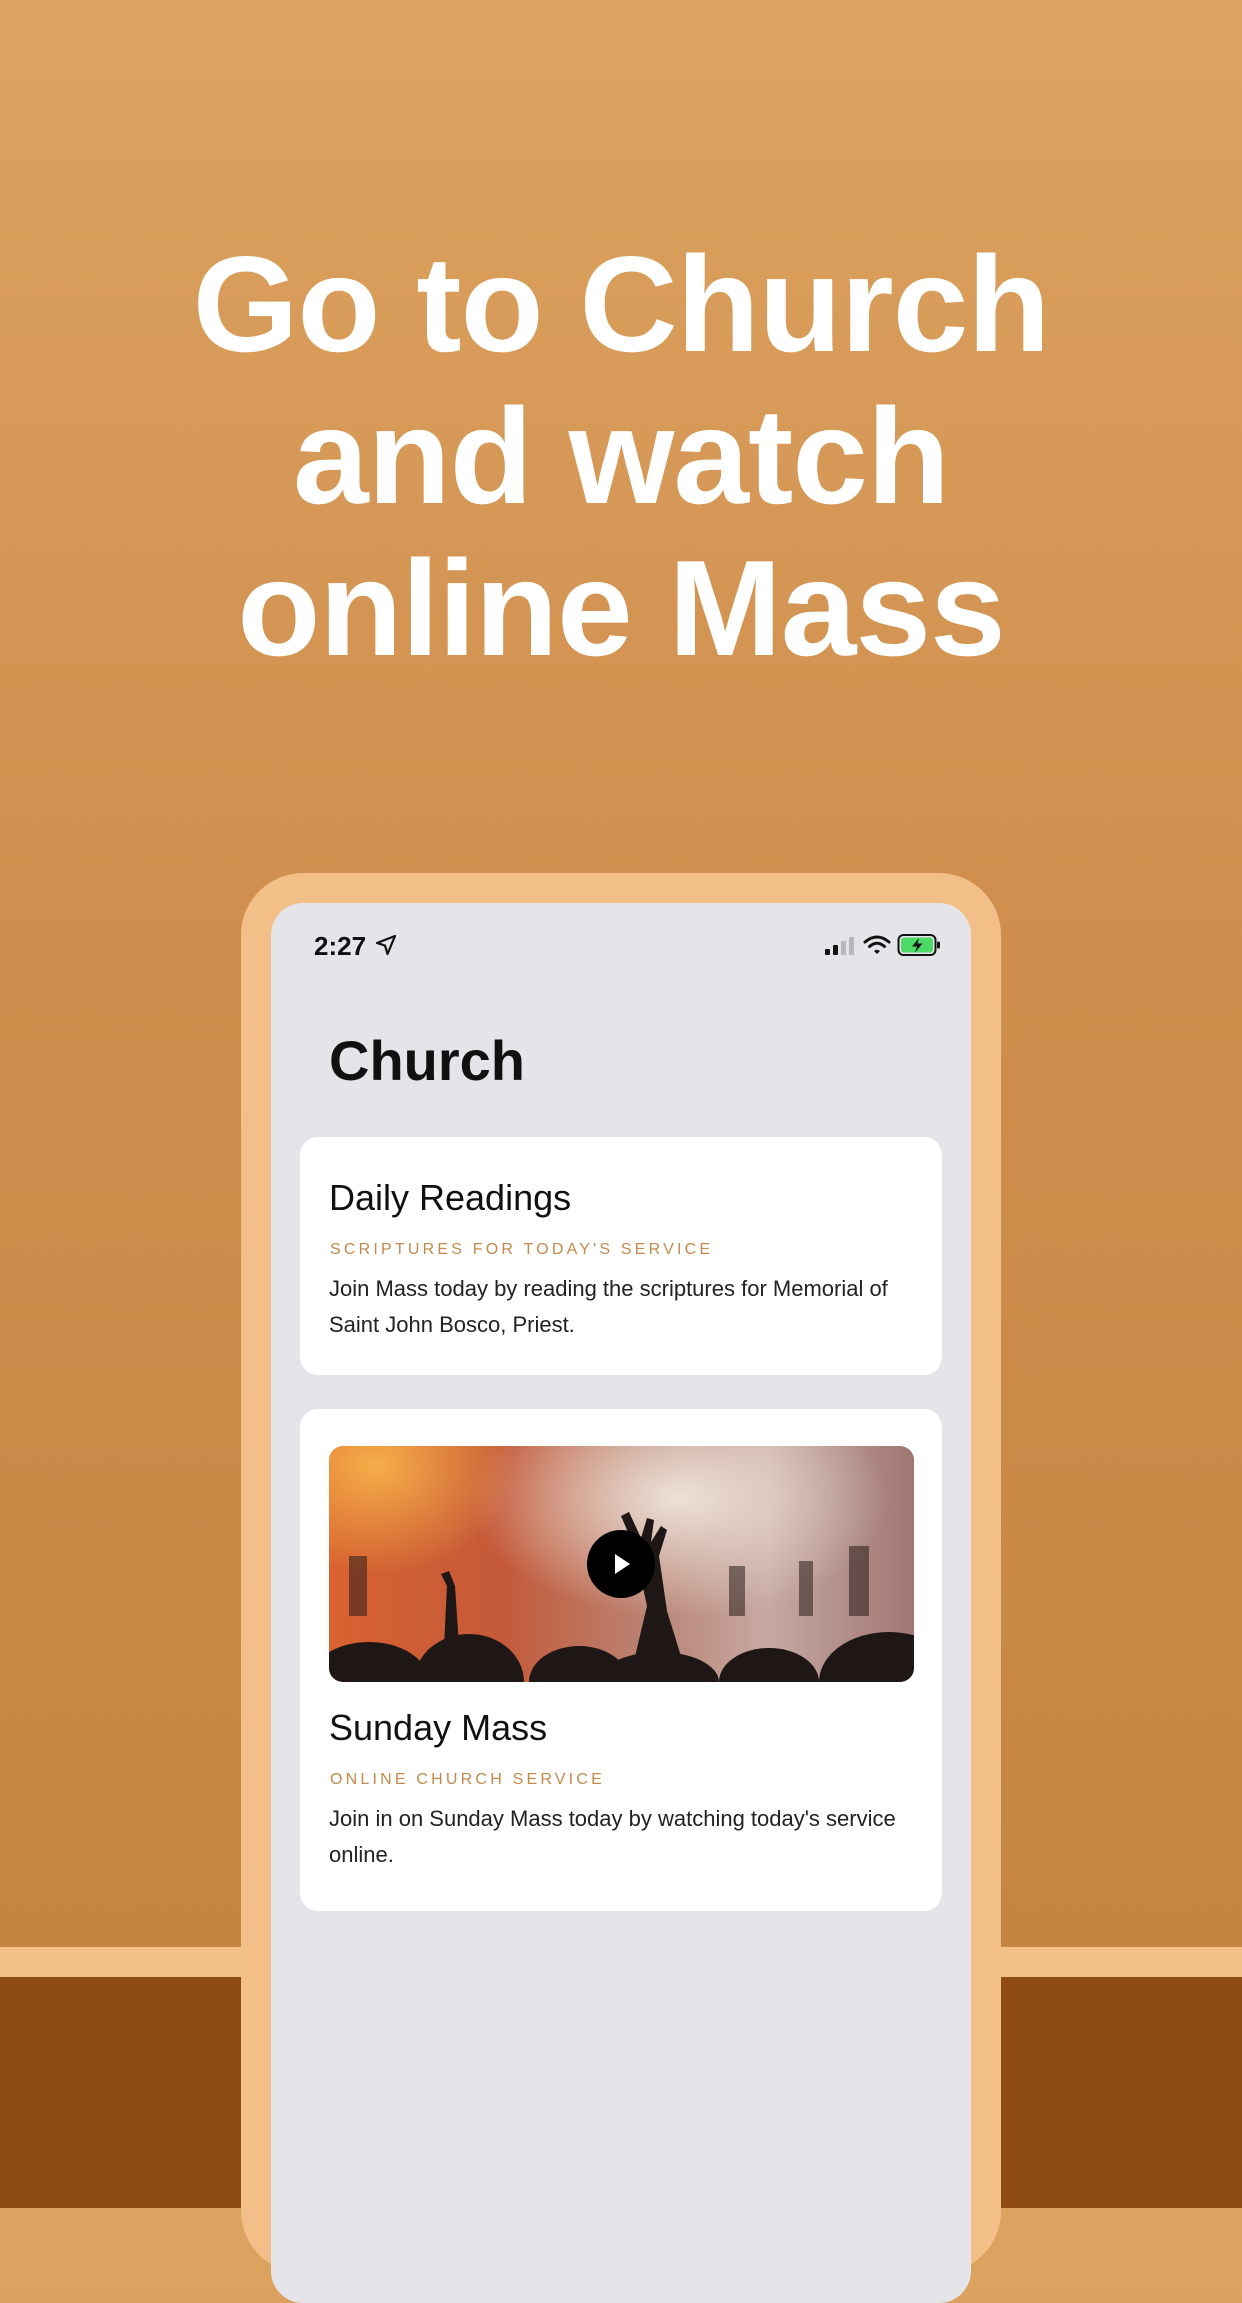 The height and width of the screenshot is (2303, 1242). I want to click on card-title: Sunday Mass, so click(438, 1727).